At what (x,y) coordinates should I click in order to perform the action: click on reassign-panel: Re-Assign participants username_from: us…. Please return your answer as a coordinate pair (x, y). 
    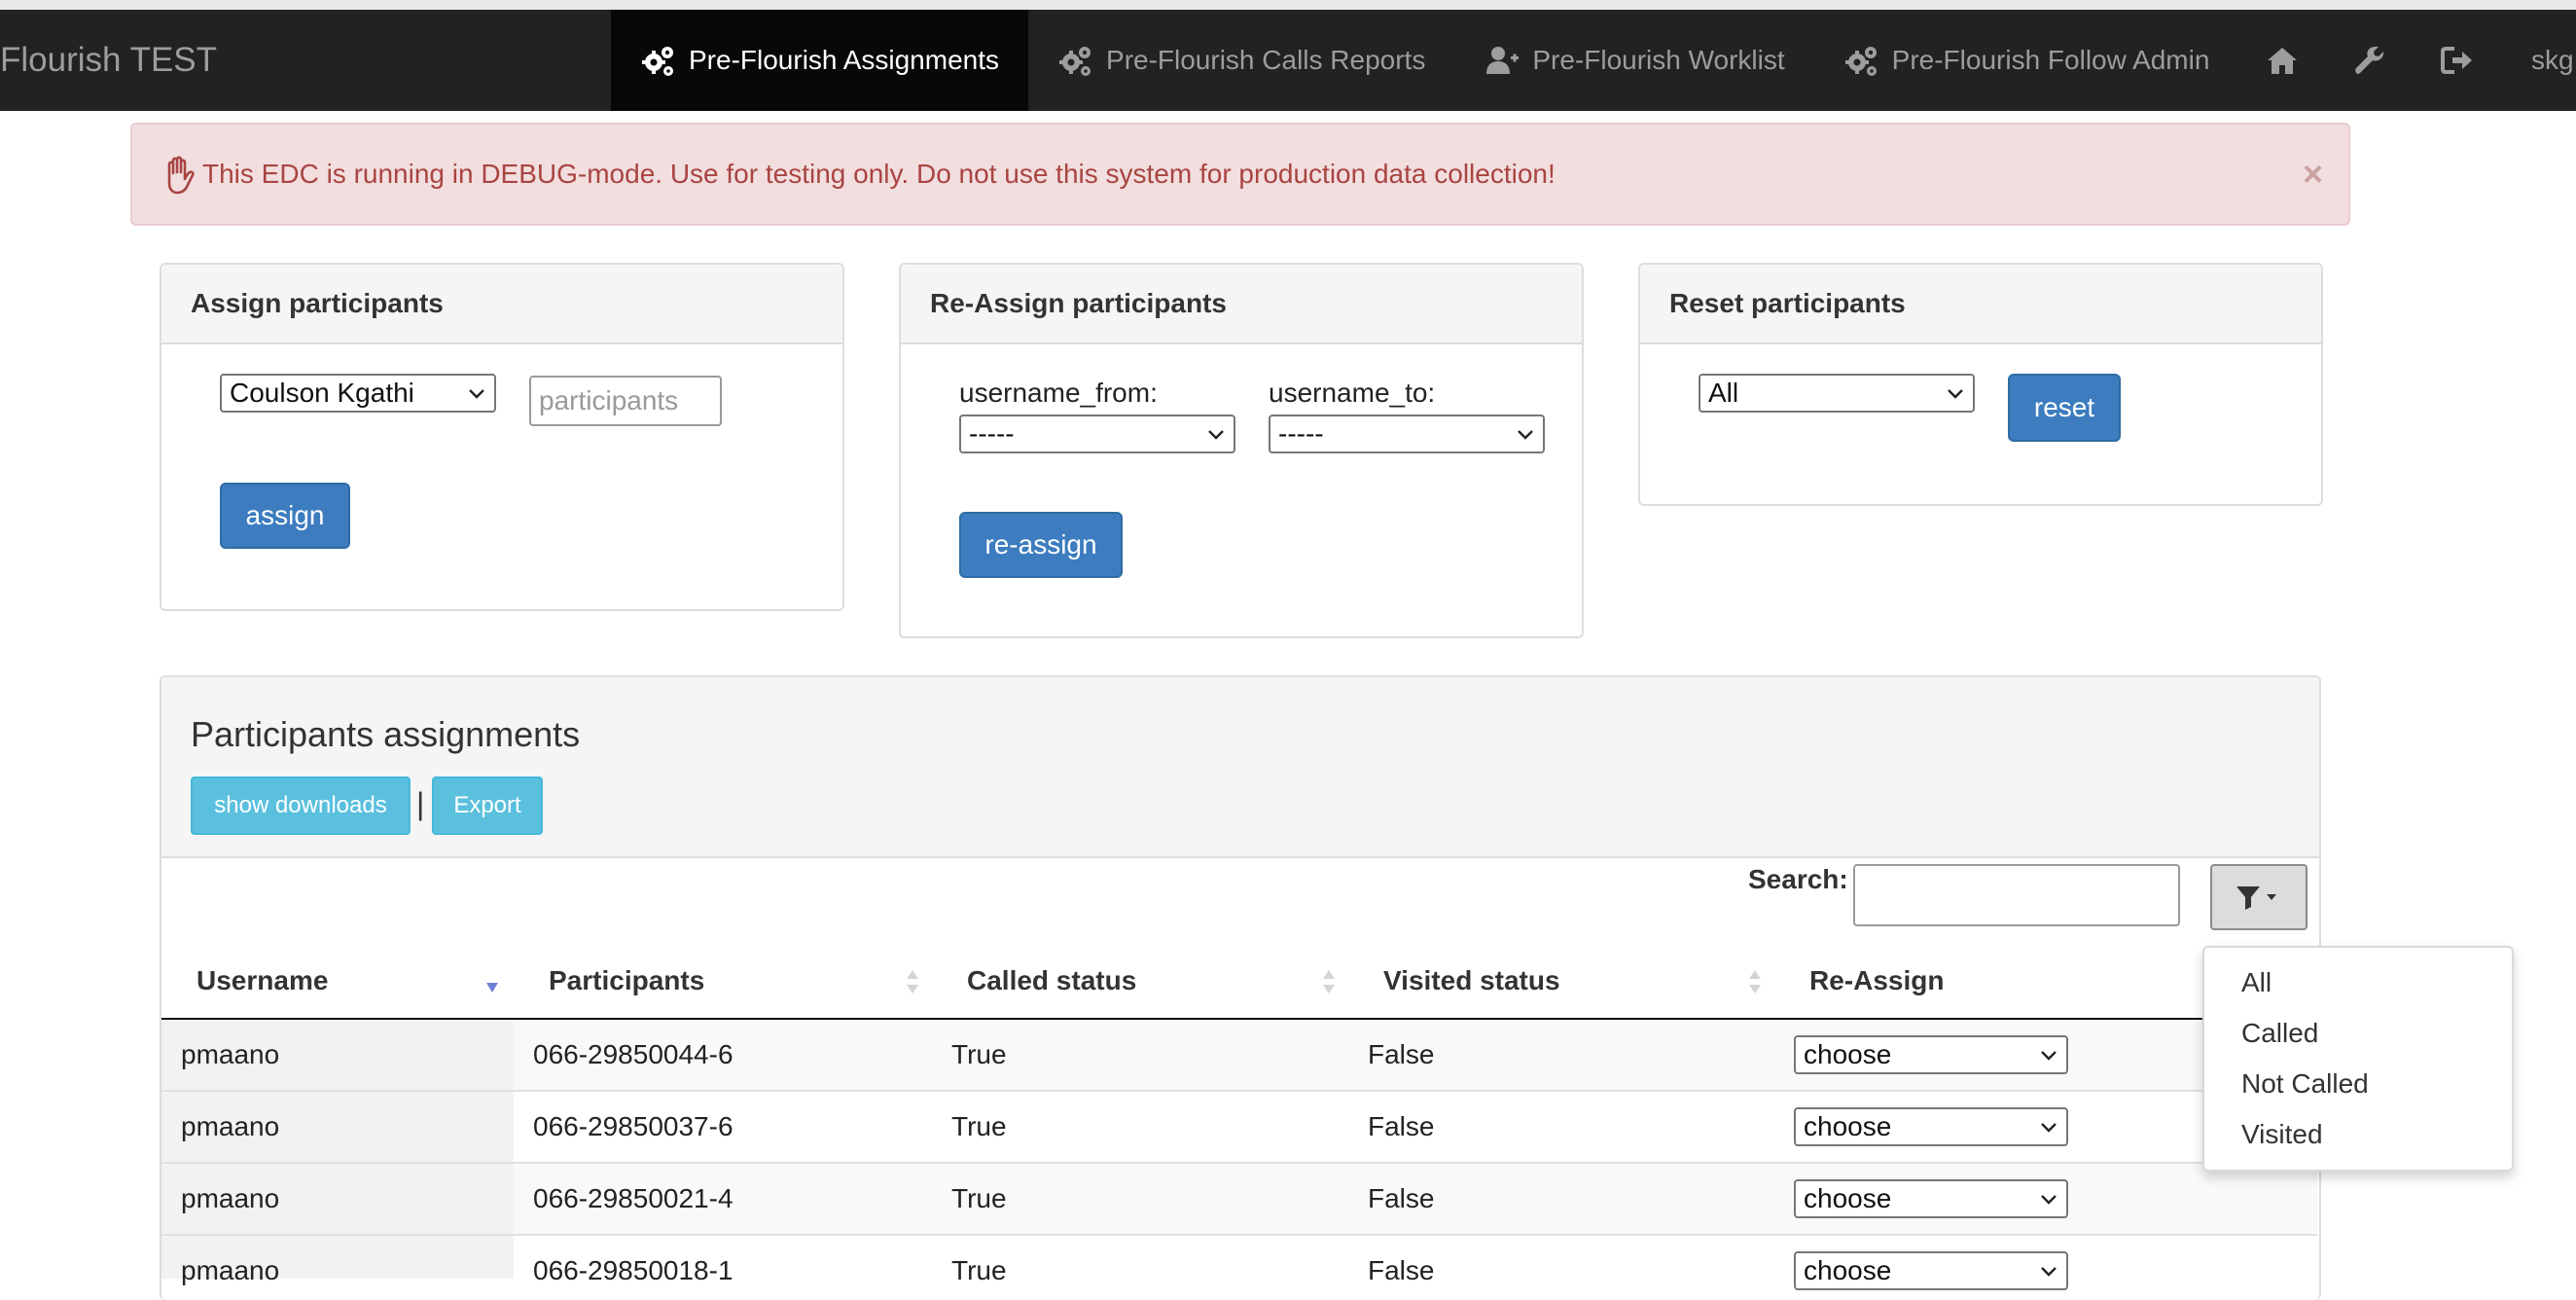
    Looking at the image, I should click on (1241, 450).